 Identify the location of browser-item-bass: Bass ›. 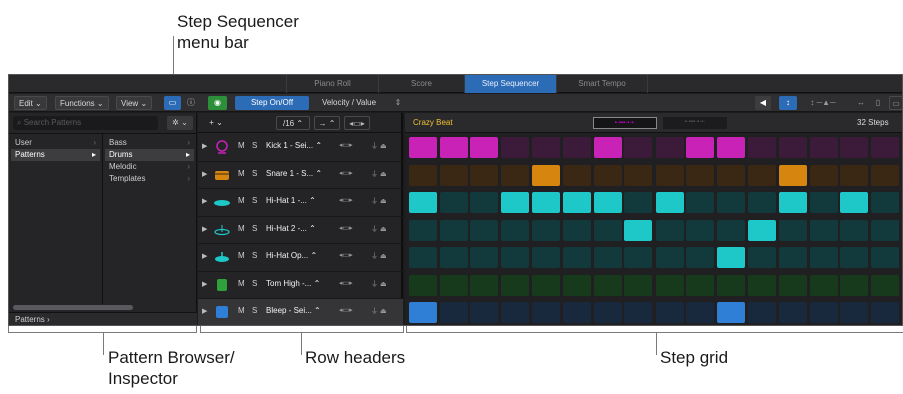
(149, 143).